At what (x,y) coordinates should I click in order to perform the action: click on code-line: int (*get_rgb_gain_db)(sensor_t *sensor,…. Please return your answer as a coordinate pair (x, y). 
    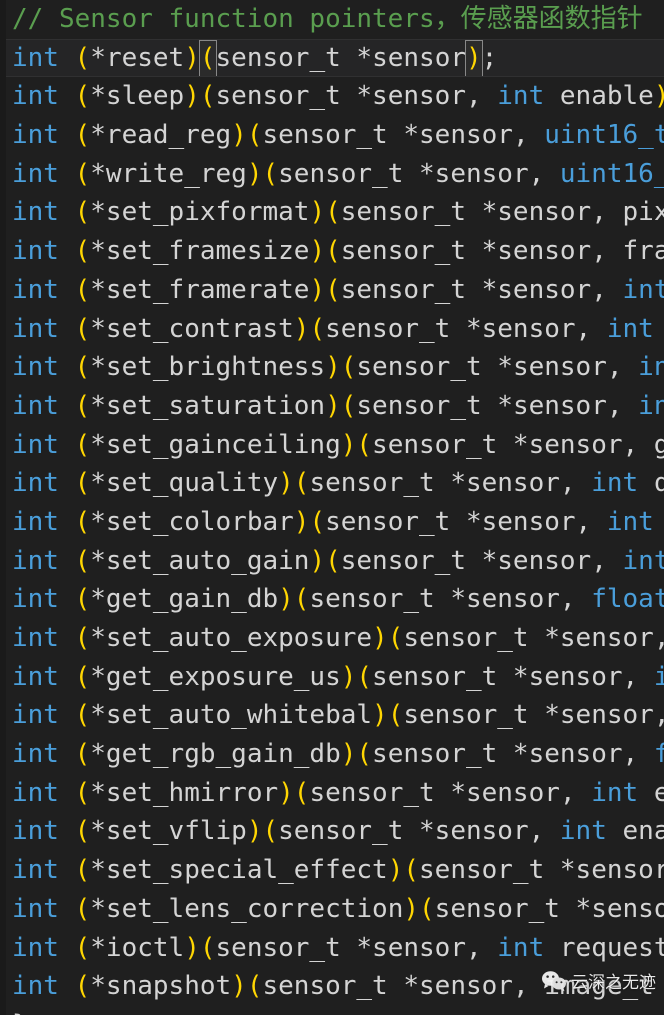
    Looking at the image, I should click on (332, 754).